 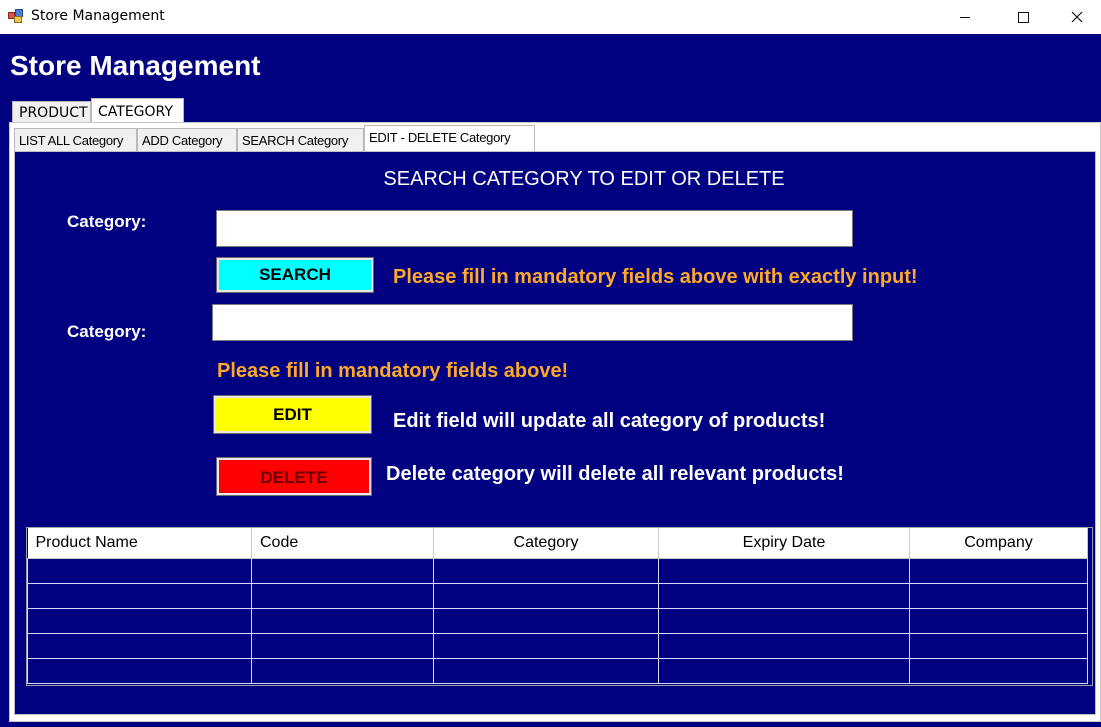 I want to click on minimize-button, so click(x=965, y=17).